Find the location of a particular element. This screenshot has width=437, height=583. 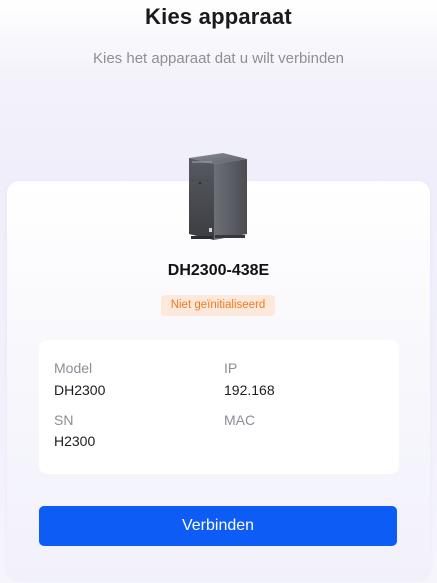

connect-button: Verbinden is located at coordinates (218, 526).